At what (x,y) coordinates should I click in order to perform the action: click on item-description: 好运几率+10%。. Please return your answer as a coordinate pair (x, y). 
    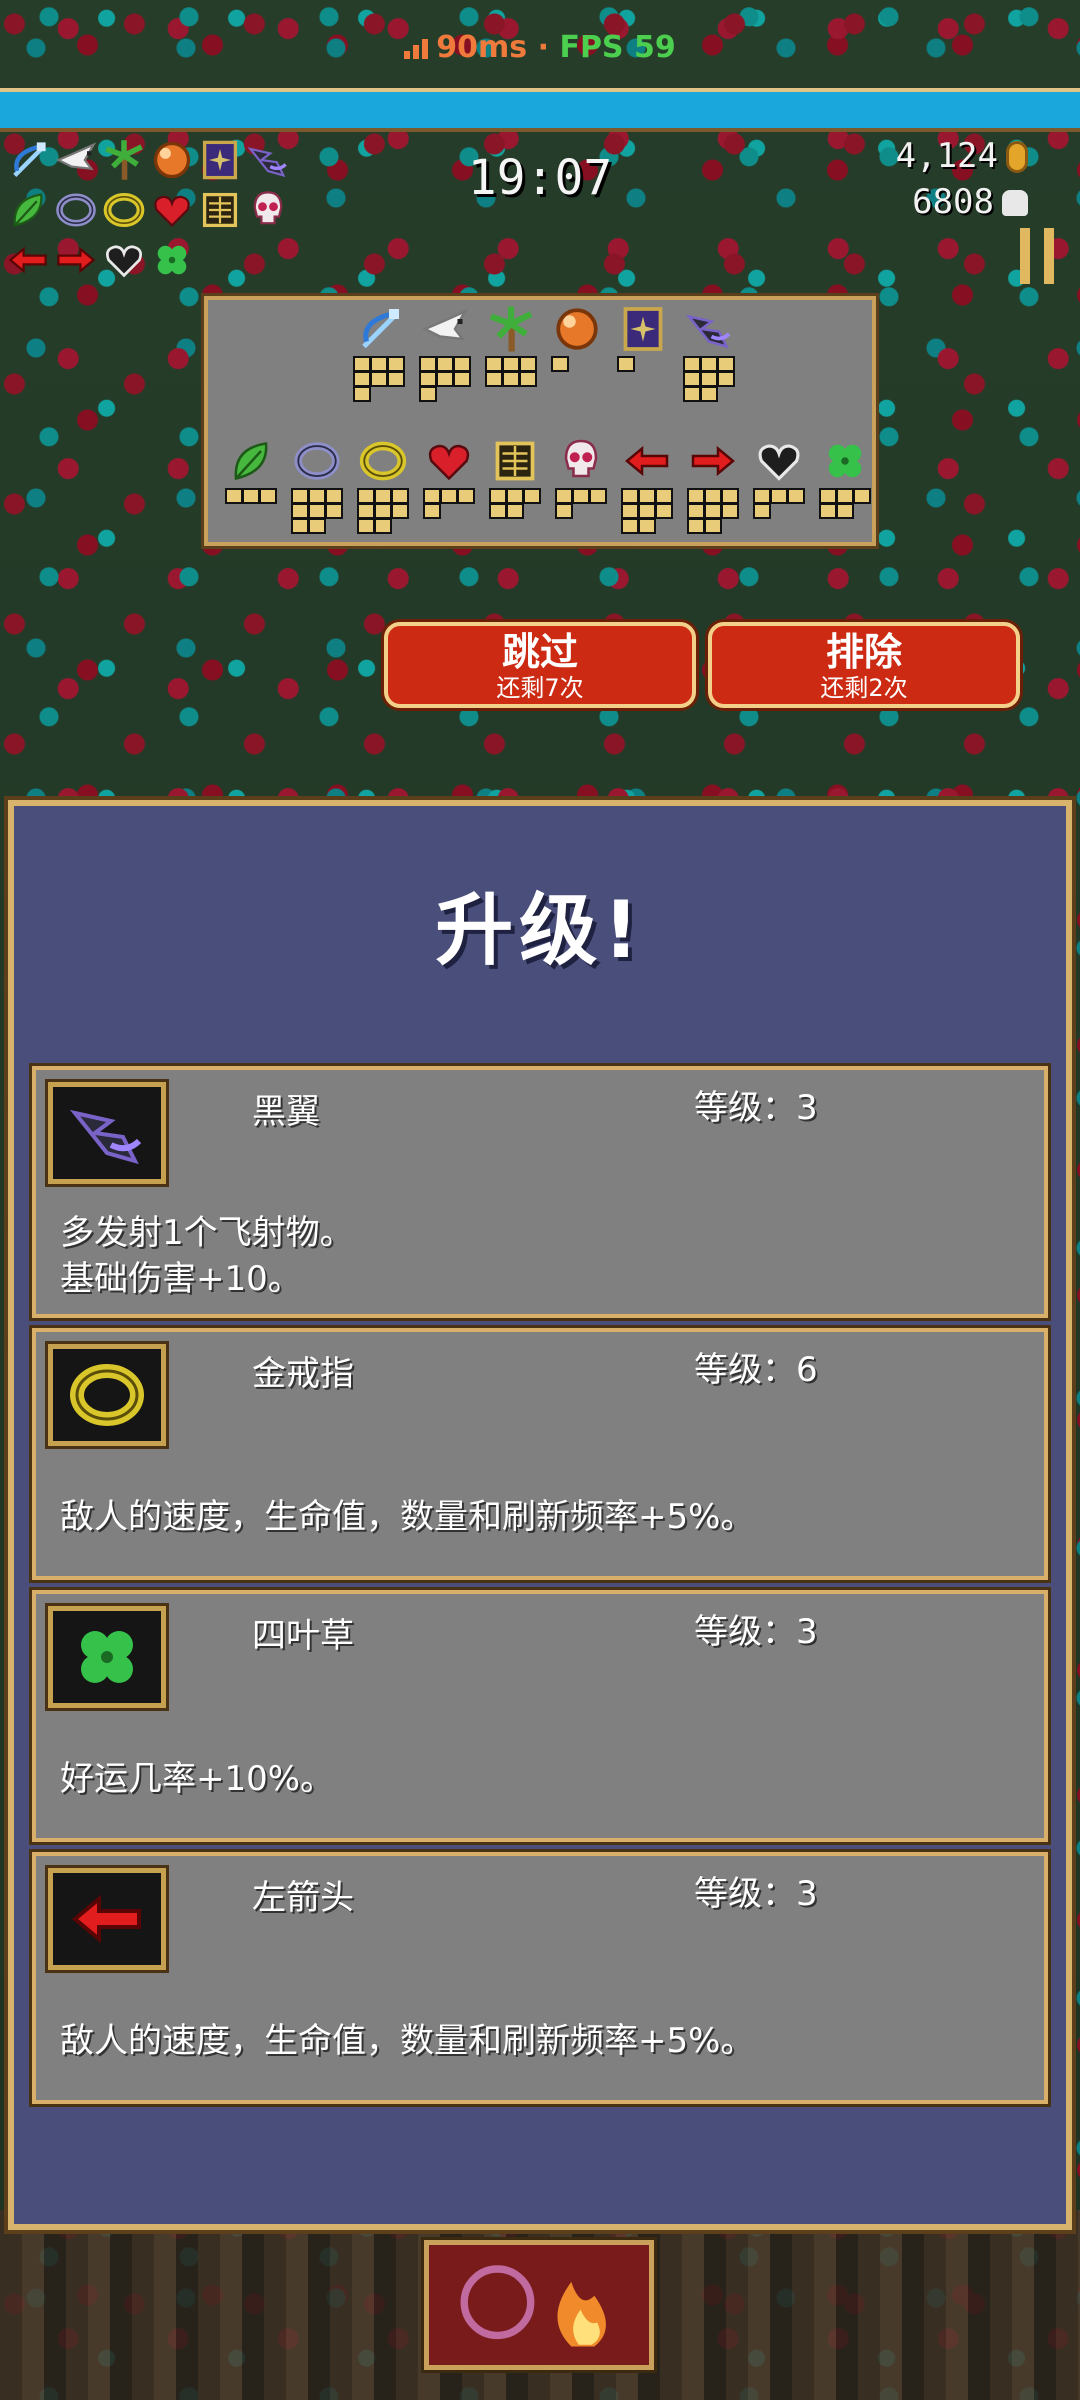
    Looking at the image, I should click on (540, 1779).